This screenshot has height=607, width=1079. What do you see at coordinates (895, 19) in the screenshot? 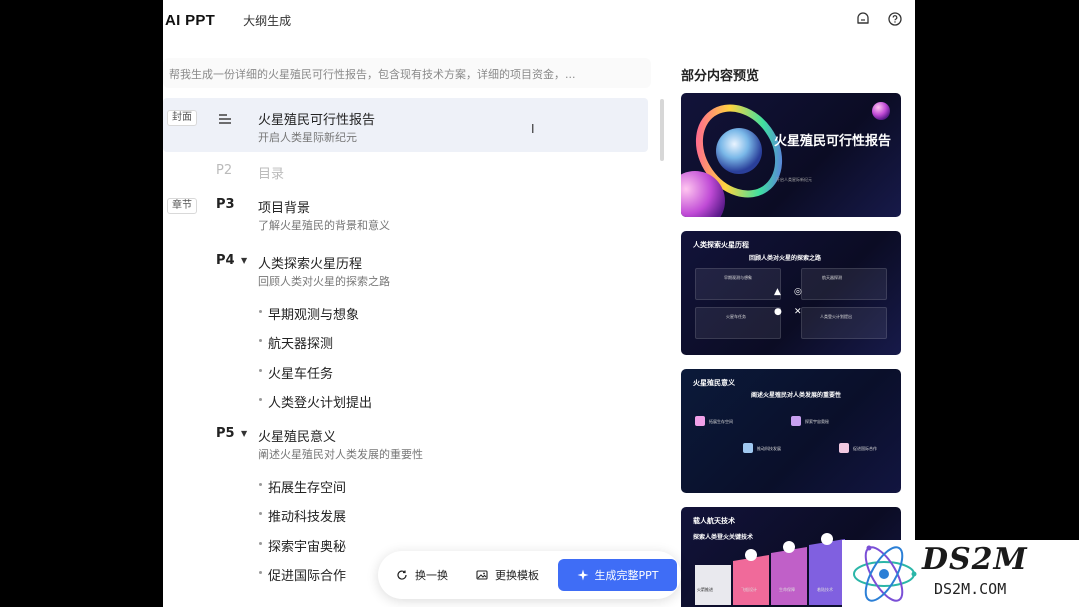
I see `help-icon` at bounding box center [895, 19].